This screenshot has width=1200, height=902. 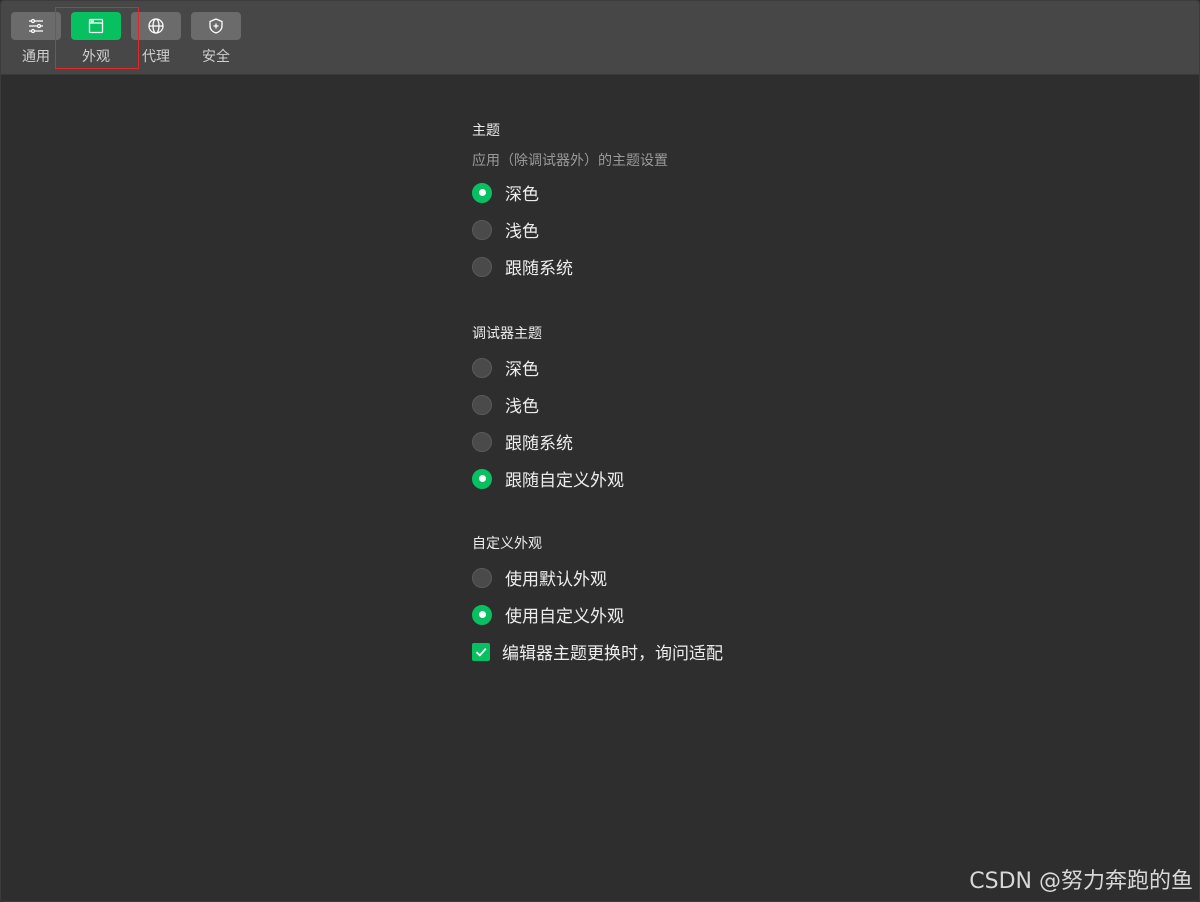 I want to click on tab-proxy: 代理, so click(x=156, y=40).